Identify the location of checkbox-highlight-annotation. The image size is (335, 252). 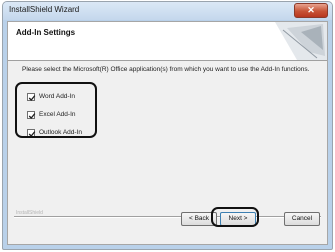
(56, 110).